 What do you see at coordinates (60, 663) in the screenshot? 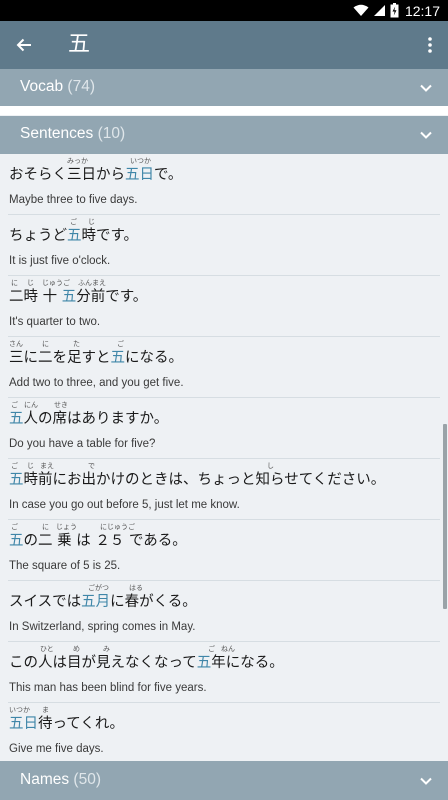
I see `sentence-text: は` at bounding box center [60, 663].